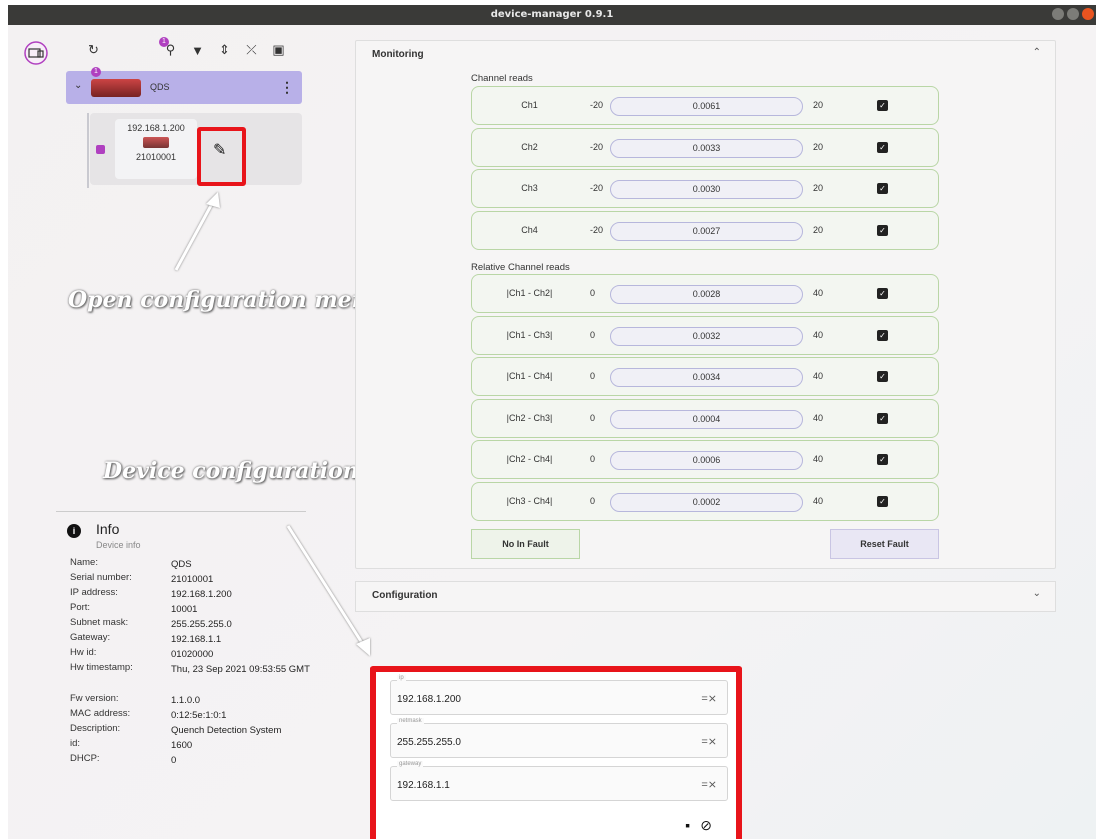 This screenshot has height=839, width=1096. Describe the element at coordinates (706, 294) in the screenshot. I see `channel-value-bar: 0.0028` at that location.